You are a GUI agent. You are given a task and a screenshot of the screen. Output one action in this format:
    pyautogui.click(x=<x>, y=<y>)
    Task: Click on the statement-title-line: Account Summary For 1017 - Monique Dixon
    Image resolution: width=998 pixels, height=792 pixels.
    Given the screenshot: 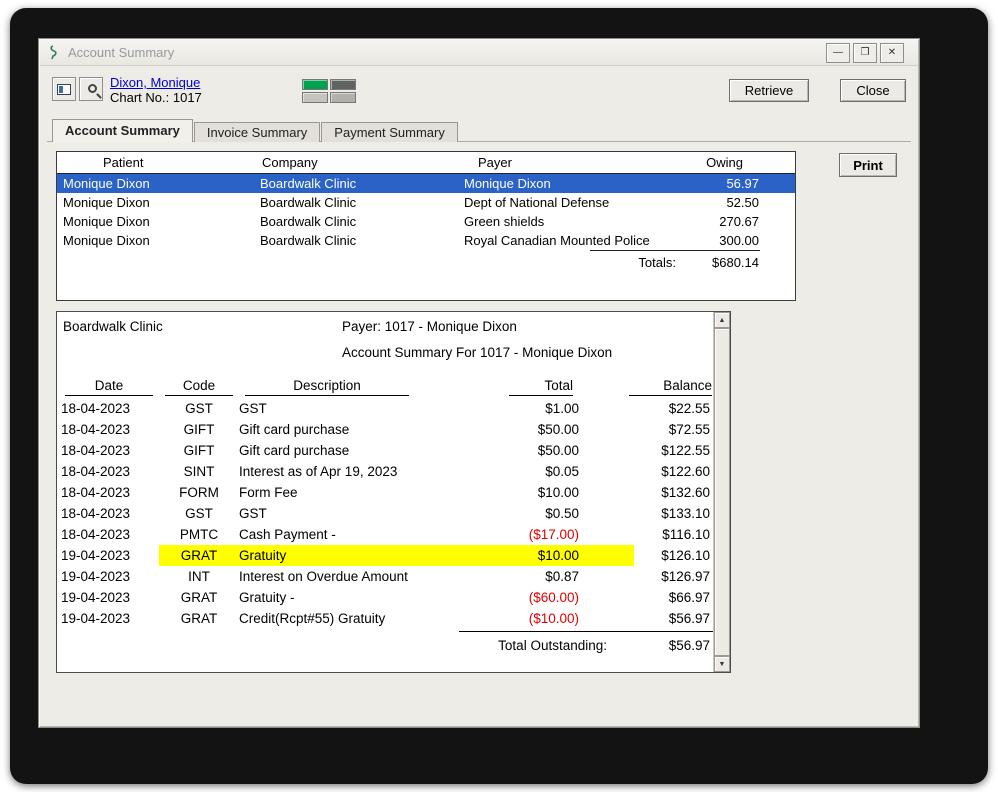 What is the action you would take?
    pyautogui.click(x=477, y=352)
    